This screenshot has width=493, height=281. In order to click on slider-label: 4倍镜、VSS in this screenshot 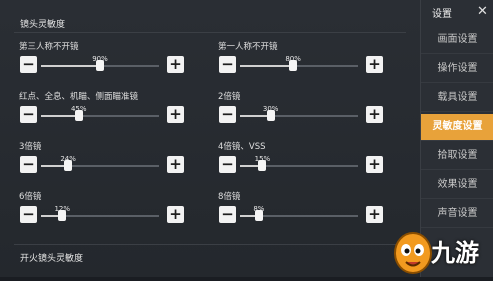, I will do `click(242, 147)`.